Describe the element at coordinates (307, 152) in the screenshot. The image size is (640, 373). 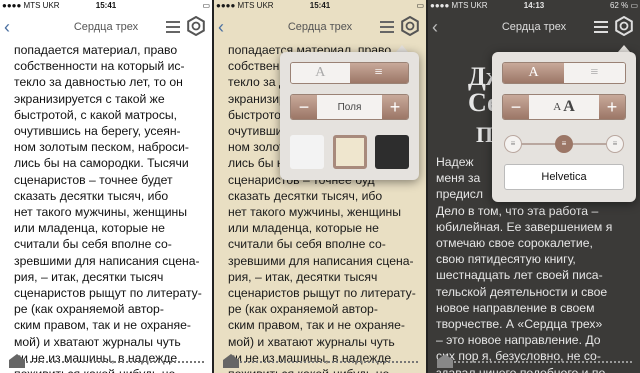
I see `theme-white-swatch` at that location.